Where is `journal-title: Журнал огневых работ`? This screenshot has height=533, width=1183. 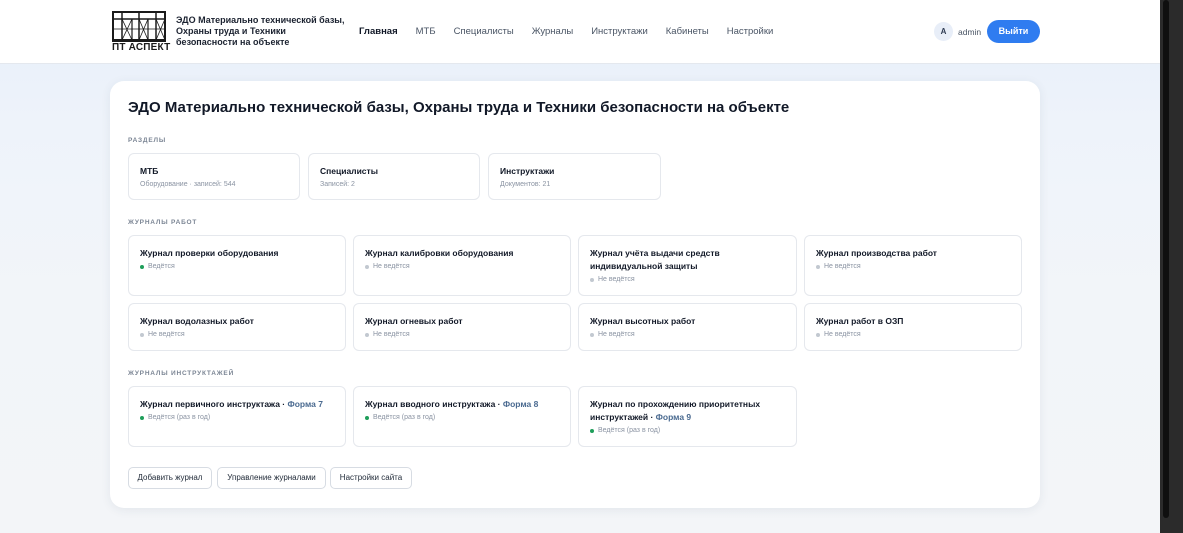
journal-title: Журнал огневых работ is located at coordinates (414, 321).